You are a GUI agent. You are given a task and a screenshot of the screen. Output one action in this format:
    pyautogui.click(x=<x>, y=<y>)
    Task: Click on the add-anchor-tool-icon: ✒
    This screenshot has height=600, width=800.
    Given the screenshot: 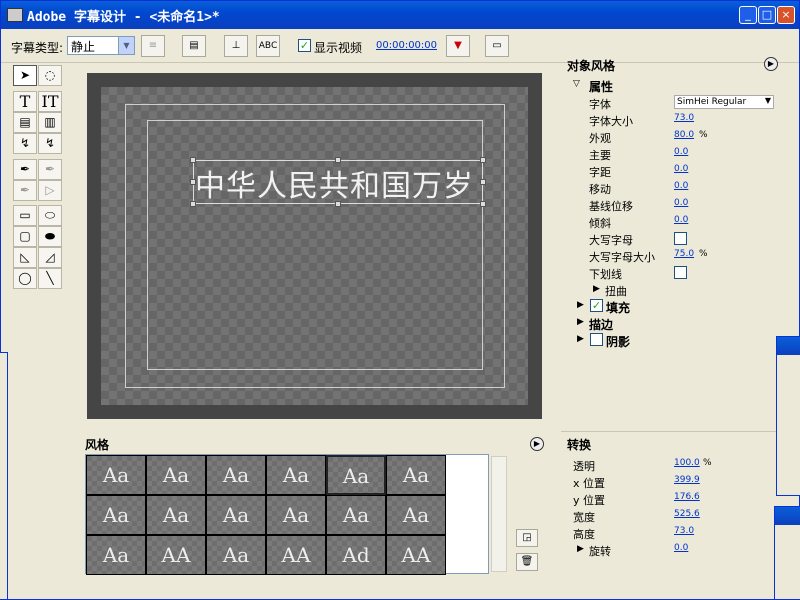 What is the action you would take?
    pyautogui.click(x=50, y=169)
    